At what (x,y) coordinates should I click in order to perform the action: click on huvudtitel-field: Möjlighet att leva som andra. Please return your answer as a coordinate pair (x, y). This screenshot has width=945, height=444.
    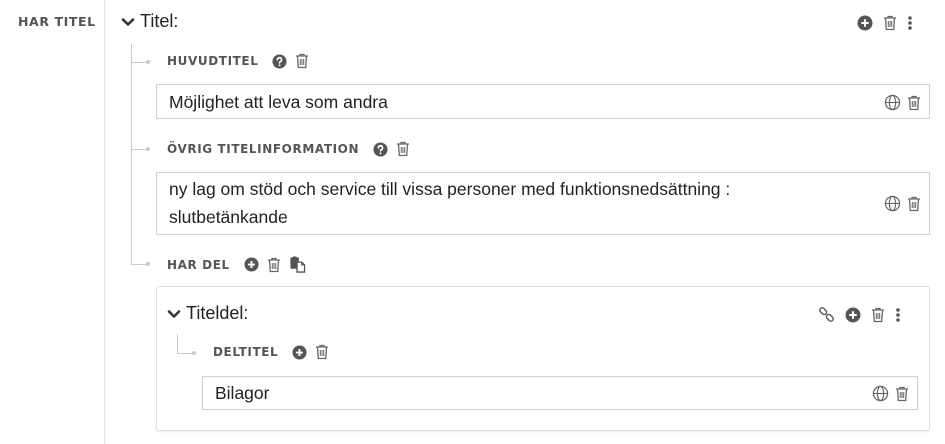
    Looking at the image, I should click on (543, 101).